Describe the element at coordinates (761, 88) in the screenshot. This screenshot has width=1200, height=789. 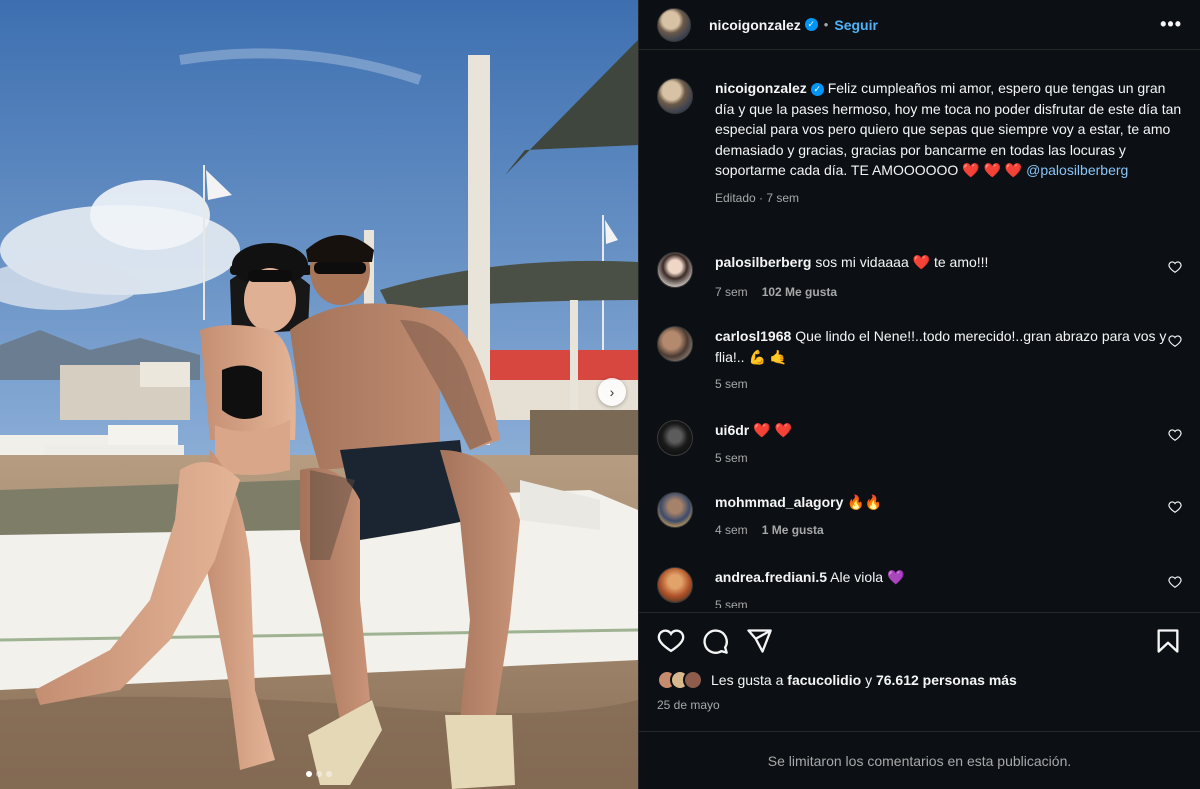
I see `caption-username: nicoigonzalez` at that location.